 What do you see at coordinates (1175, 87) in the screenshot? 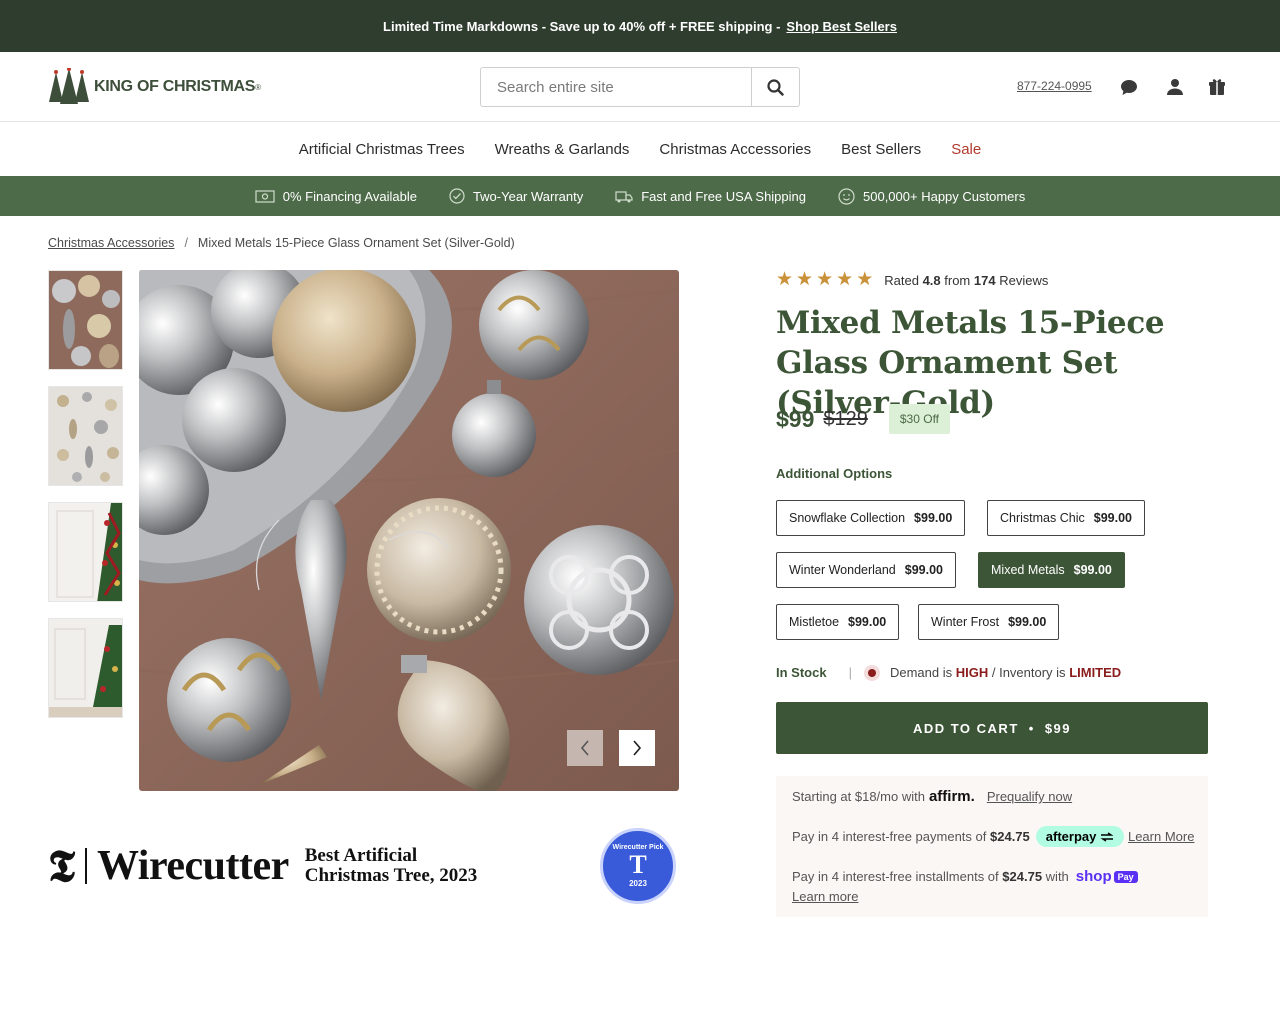
I see `account-icon` at bounding box center [1175, 87].